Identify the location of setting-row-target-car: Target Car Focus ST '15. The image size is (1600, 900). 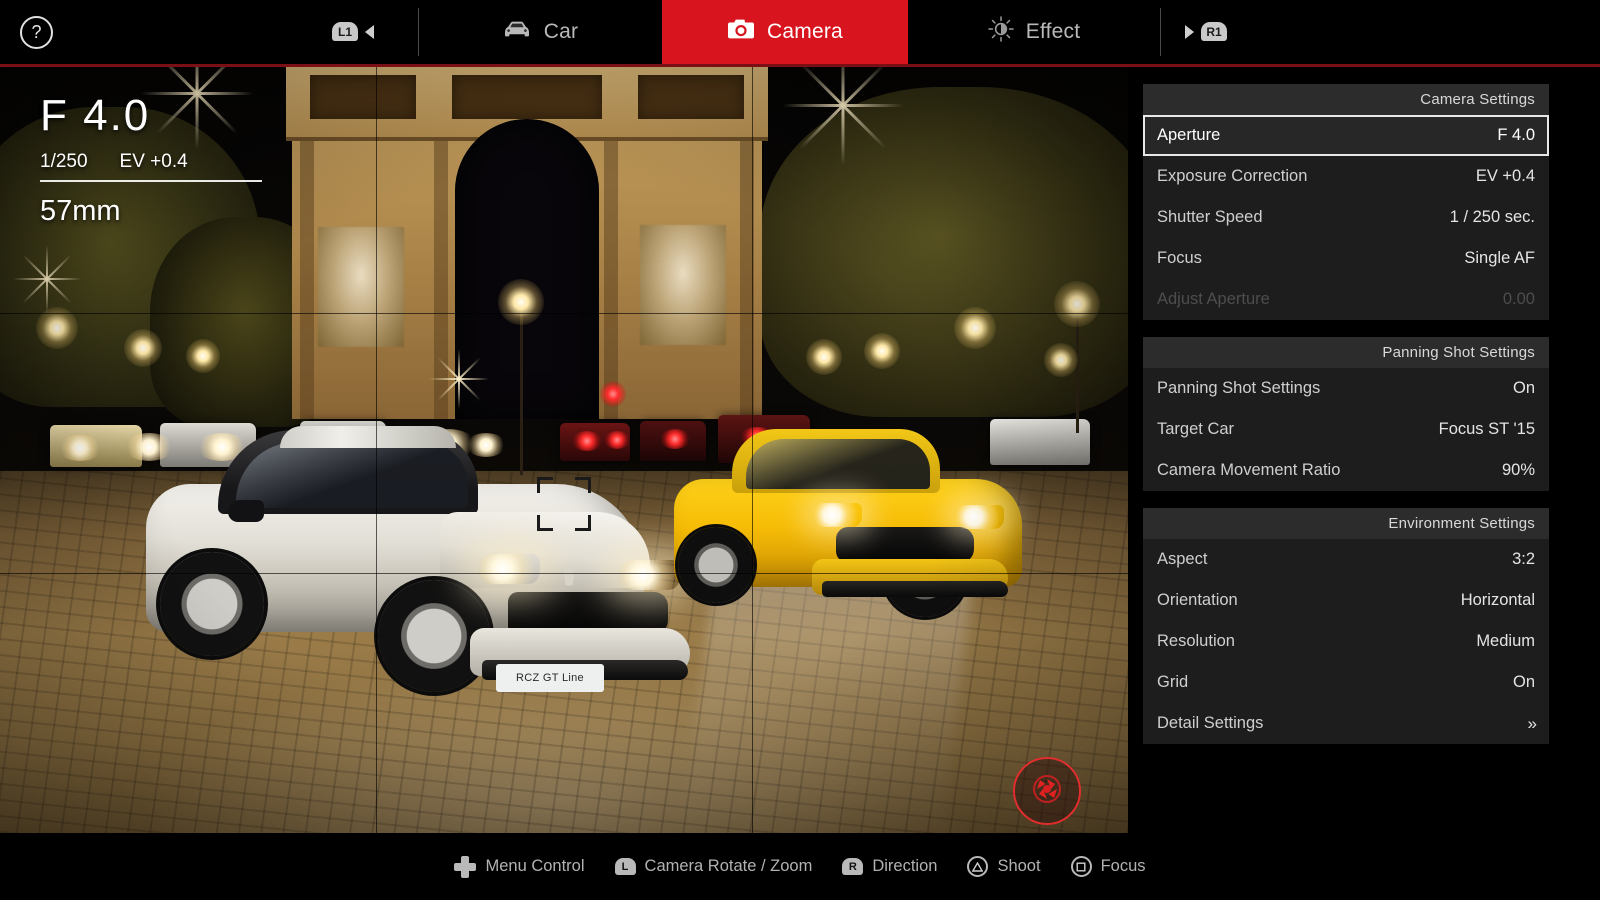
(1346, 429).